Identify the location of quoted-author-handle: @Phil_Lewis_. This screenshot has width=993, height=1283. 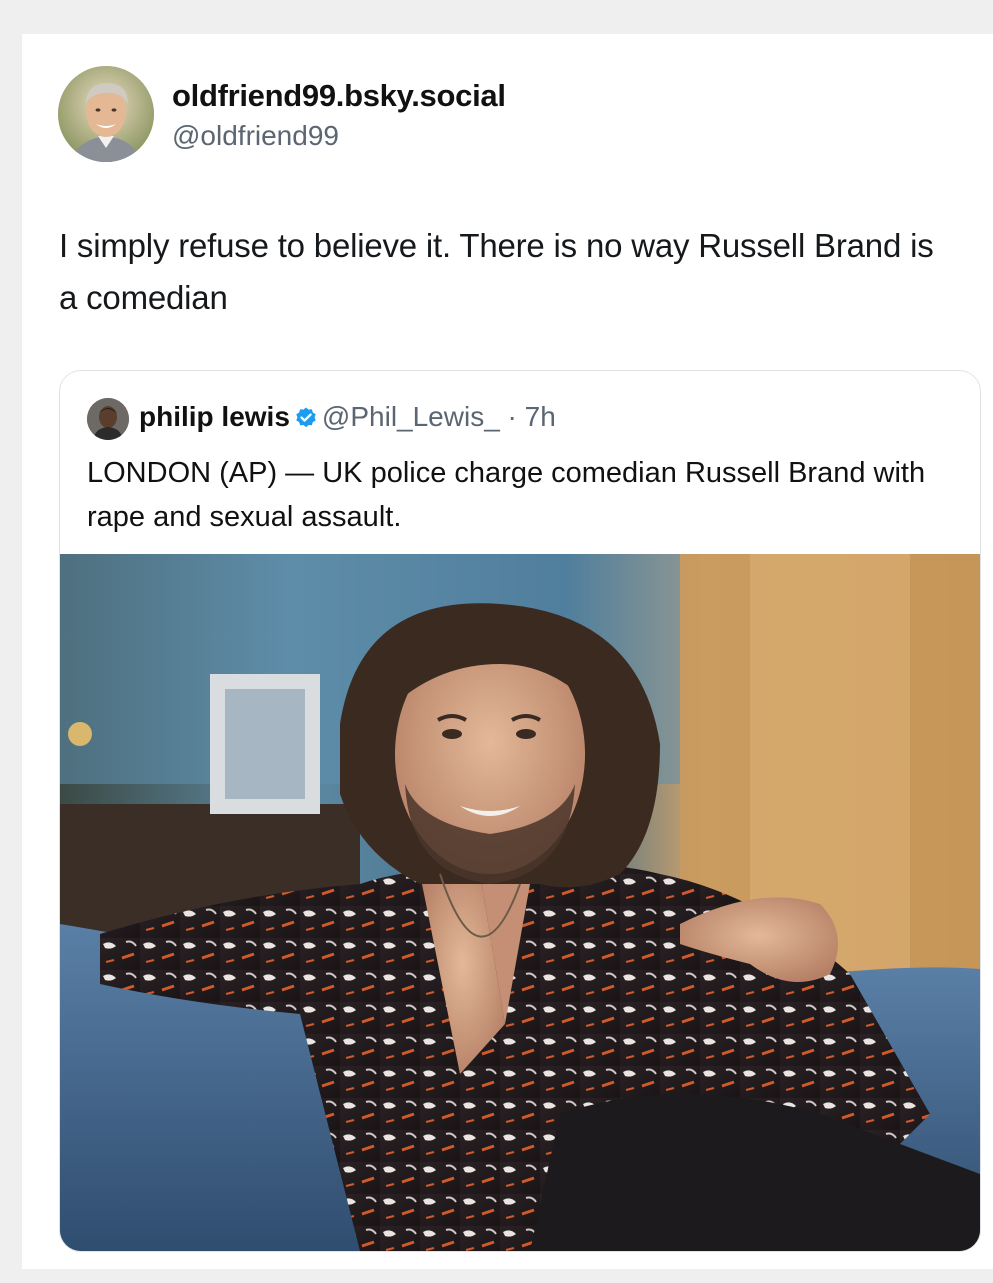
(411, 416).